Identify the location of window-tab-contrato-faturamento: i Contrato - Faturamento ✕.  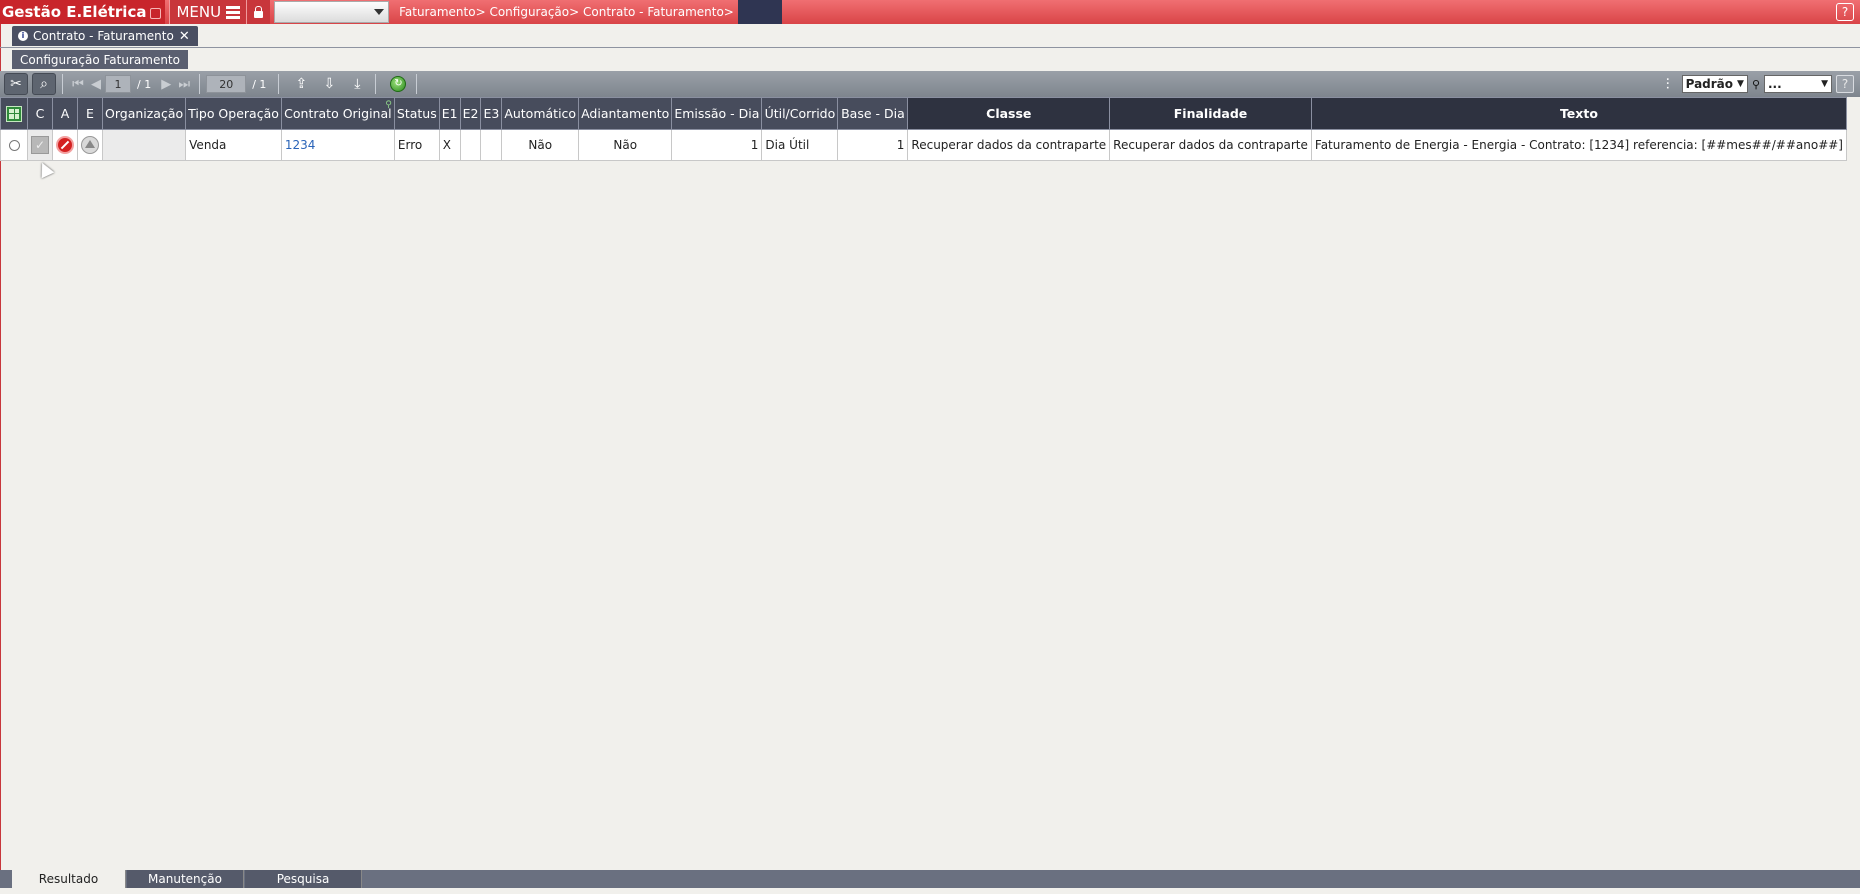
(105, 36).